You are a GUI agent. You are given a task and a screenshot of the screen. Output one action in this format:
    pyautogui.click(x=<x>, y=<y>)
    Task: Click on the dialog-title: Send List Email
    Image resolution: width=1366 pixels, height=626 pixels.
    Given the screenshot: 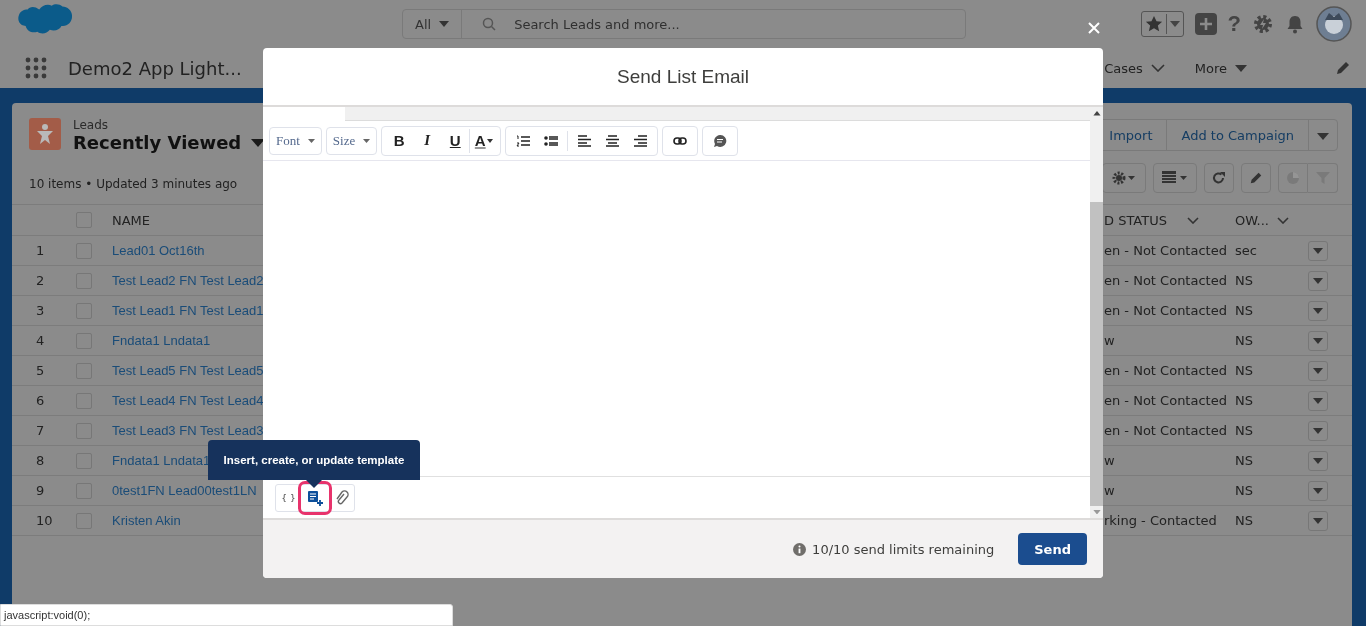 What is the action you would take?
    pyautogui.click(x=683, y=76)
    